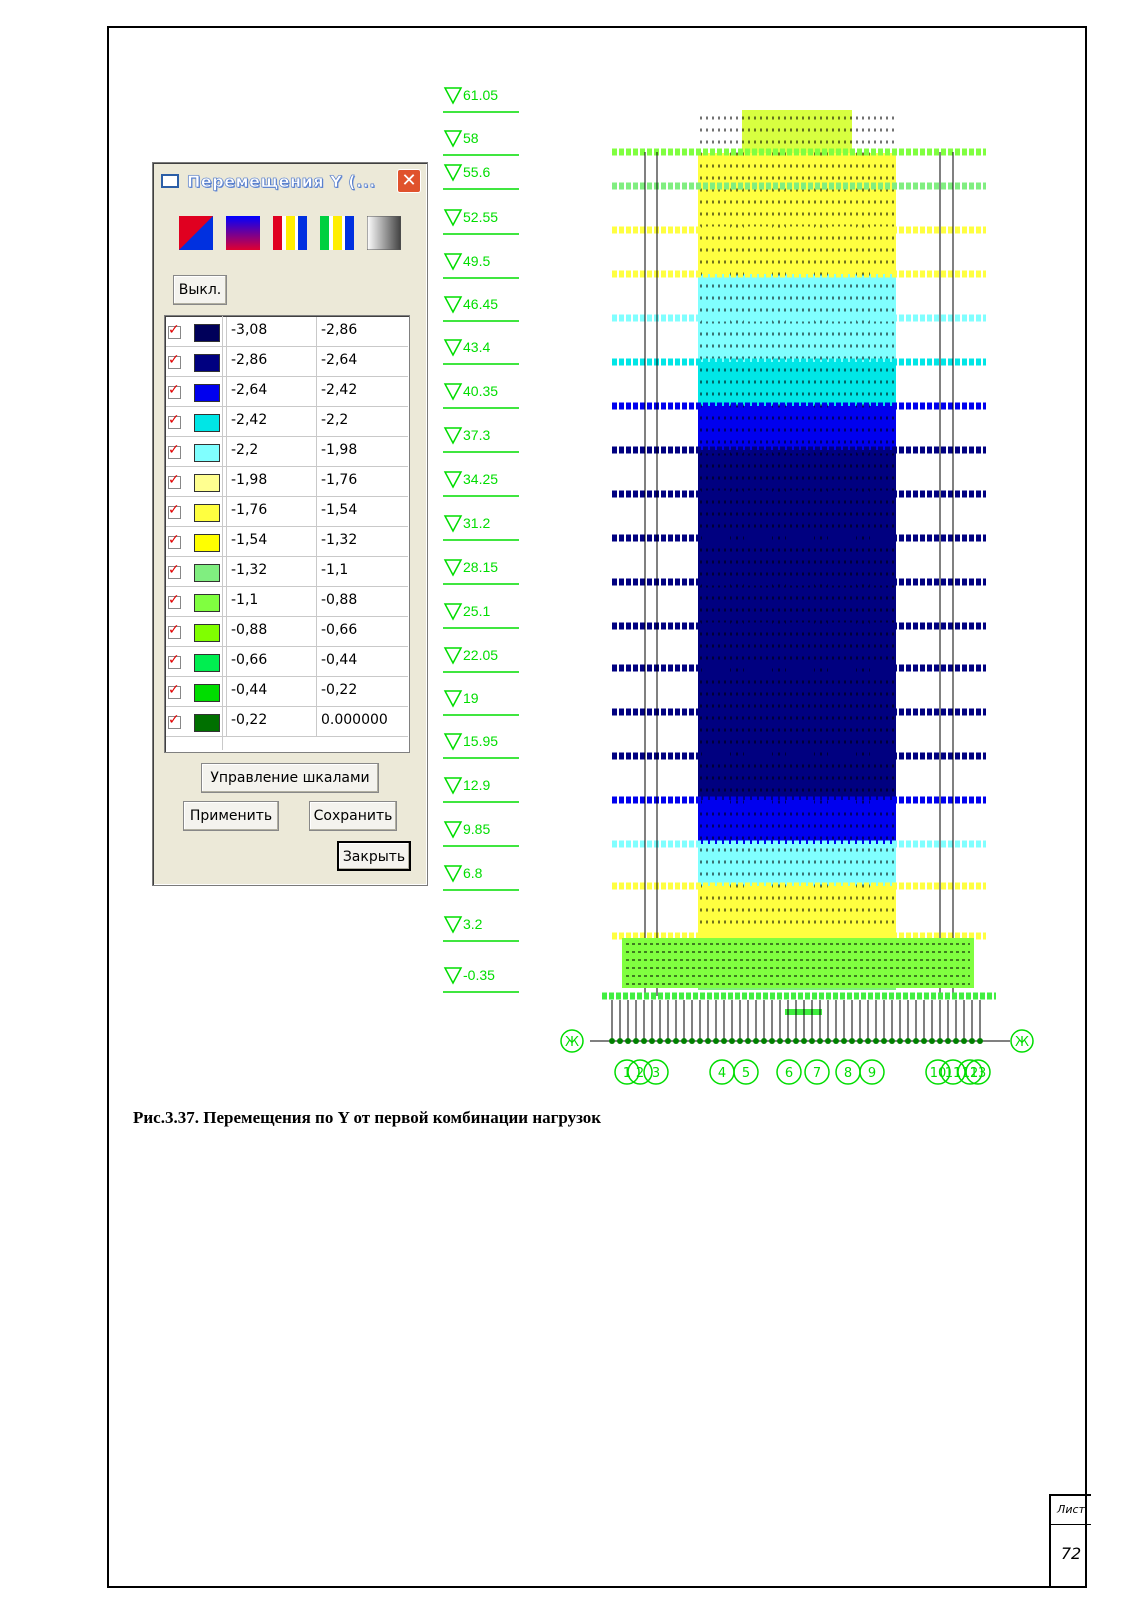  What do you see at coordinates (362, 662) in the screenshot?
I see `legend-to: -0,44` at bounding box center [362, 662].